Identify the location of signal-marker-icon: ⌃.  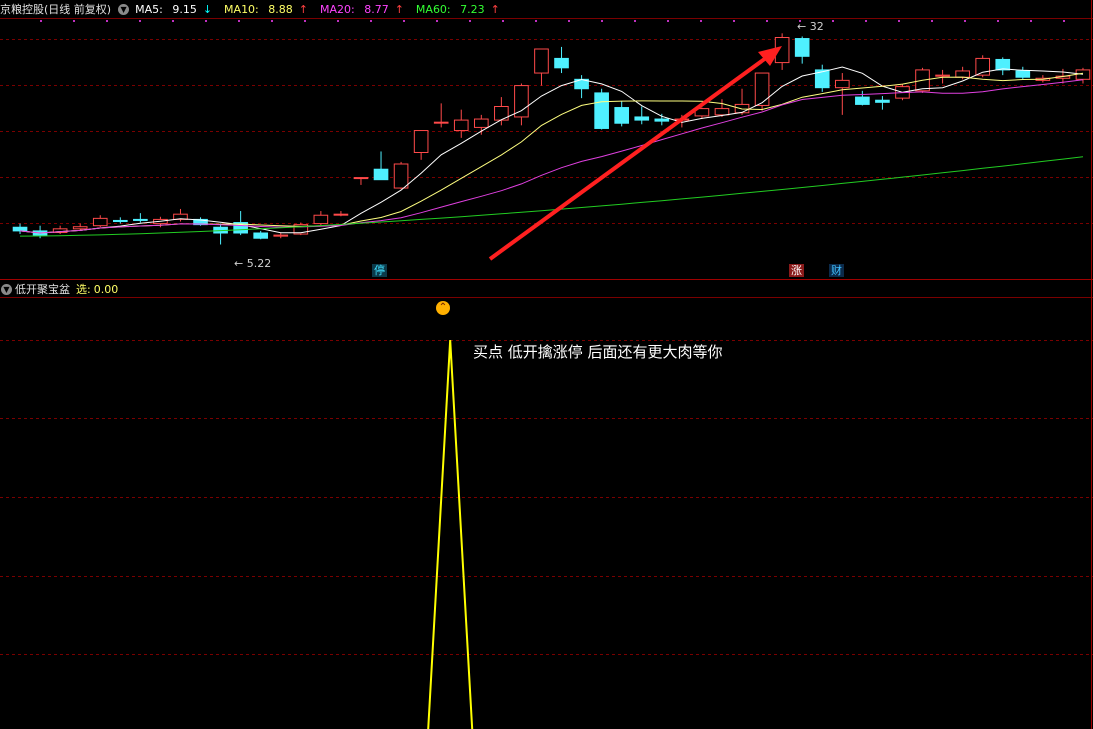
(443, 308).